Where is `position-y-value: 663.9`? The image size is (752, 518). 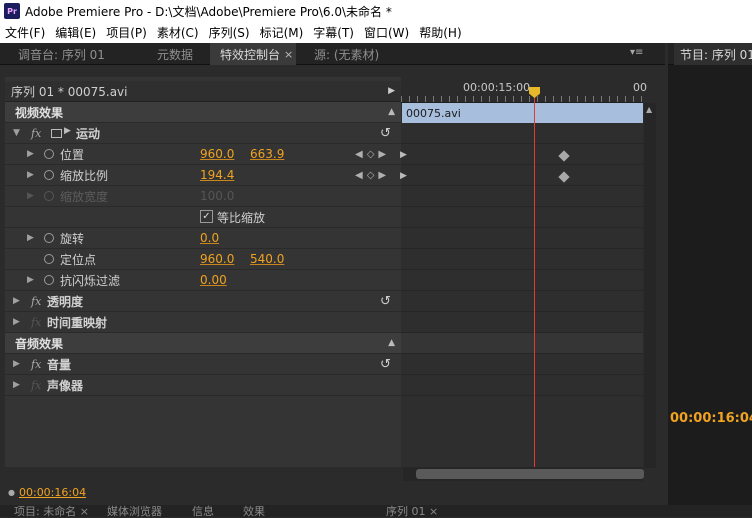 position-y-value: 663.9 is located at coordinates (267, 154).